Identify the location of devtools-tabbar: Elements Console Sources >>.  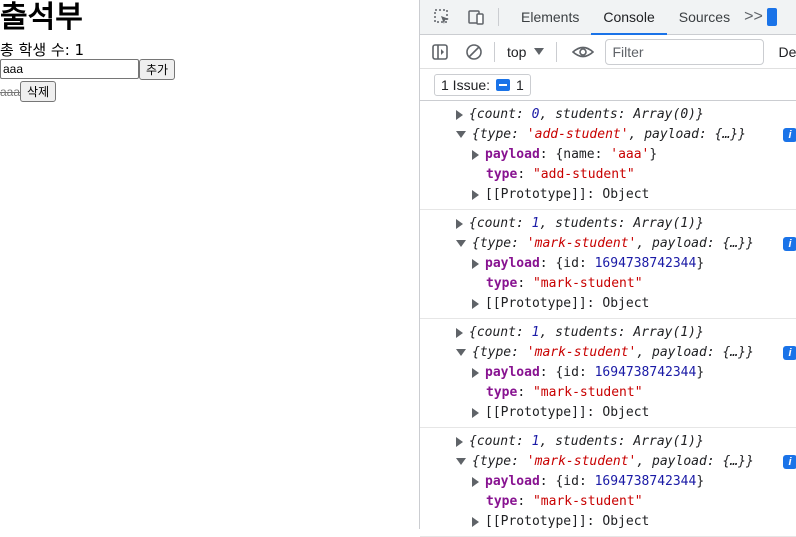
(608, 17).